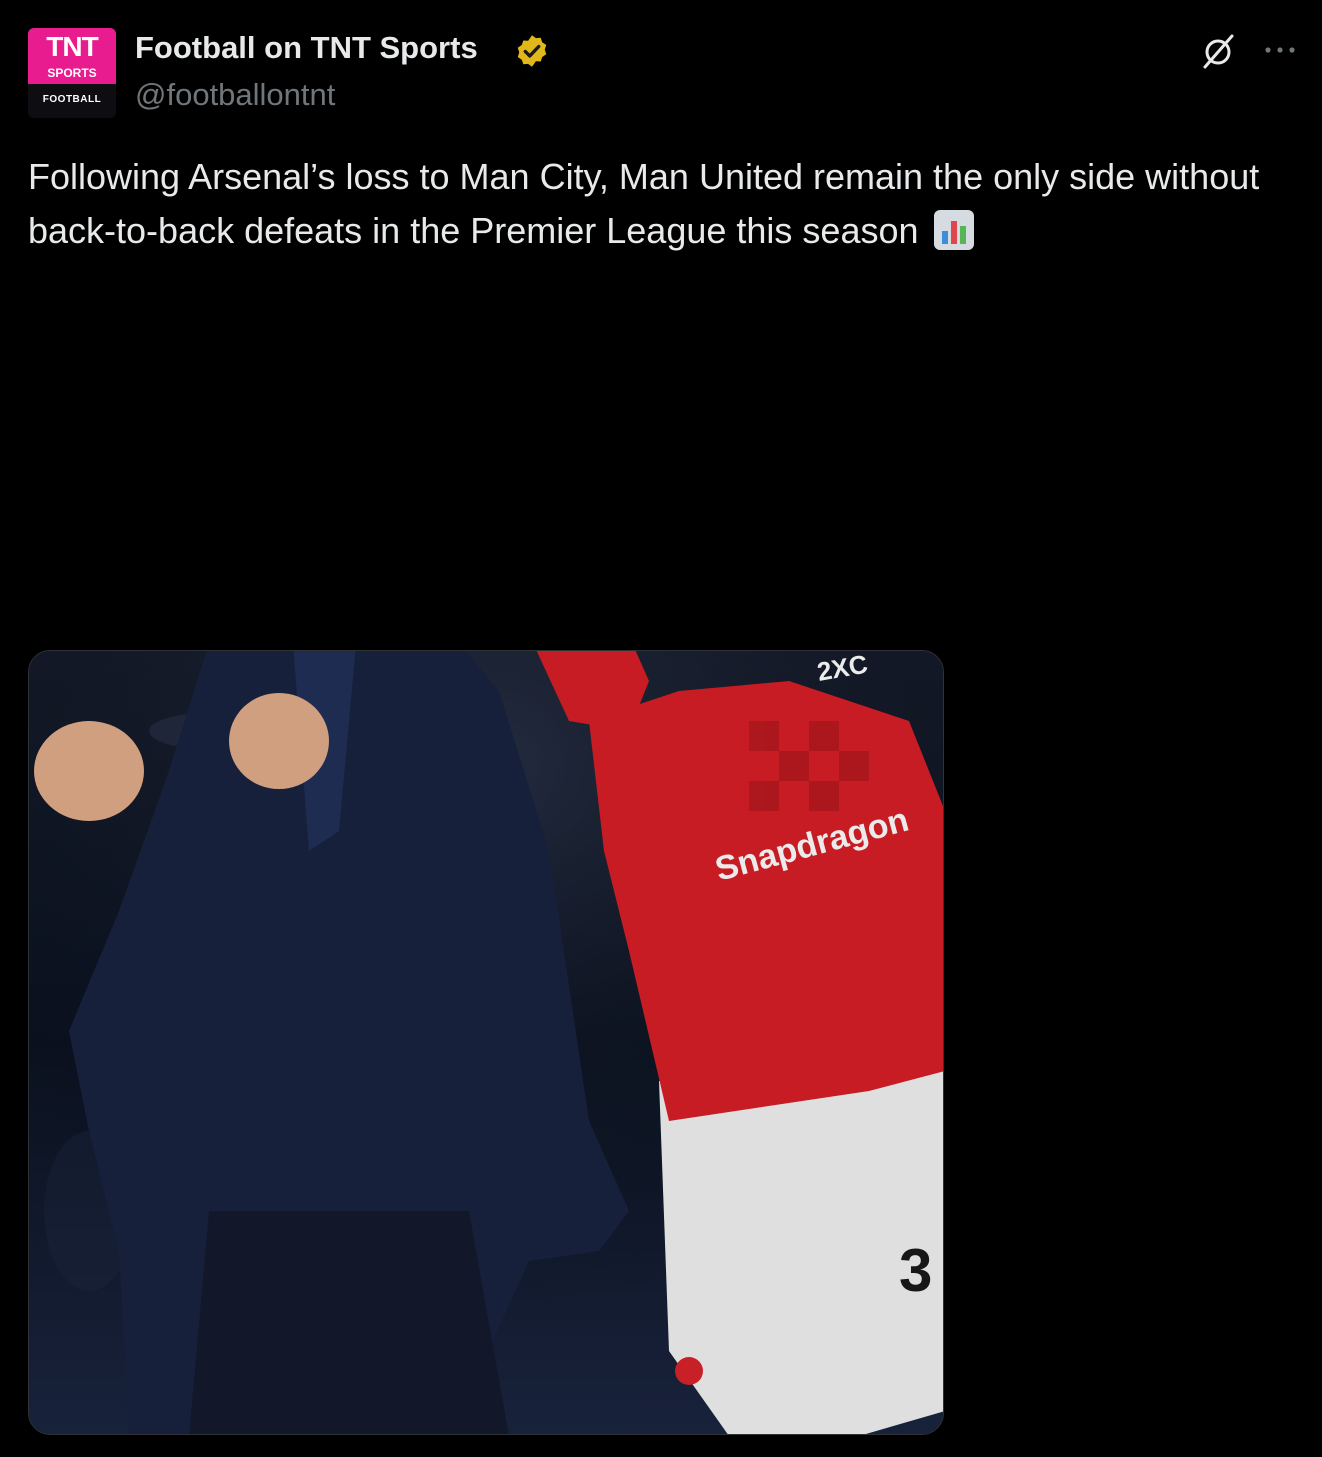 This screenshot has width=1322, height=1457. I want to click on account-handle: @footballontnt, so click(235, 95).